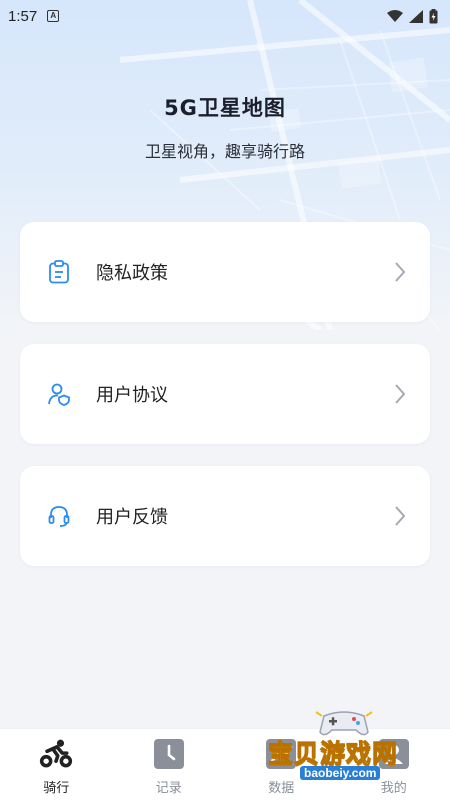  What do you see at coordinates (23, 16) in the screenshot?
I see `status-time: 1:57` at bounding box center [23, 16].